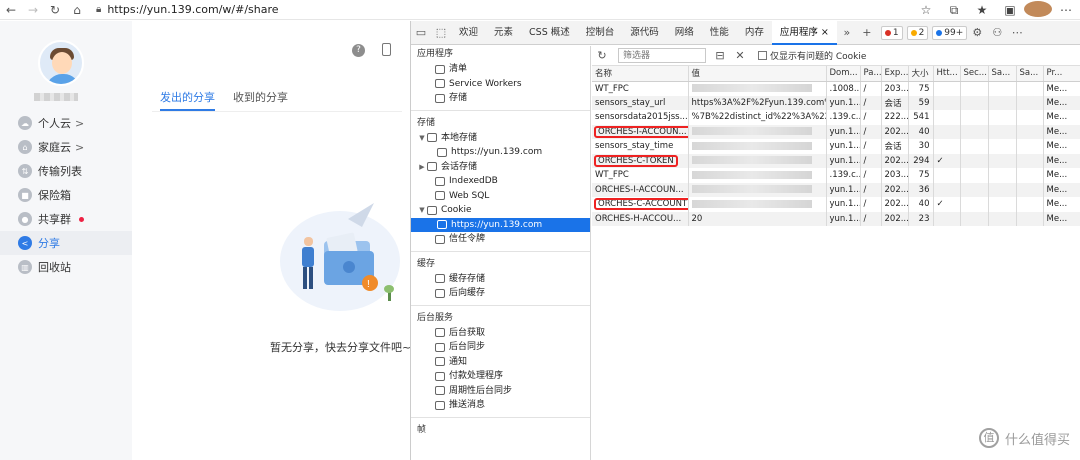 Image resolution: width=1080 pixels, height=460 pixels. What do you see at coordinates (500, 181) in the screenshot?
I see `tree-item-indexeddb: IndexedDB` at bounding box center [500, 181].